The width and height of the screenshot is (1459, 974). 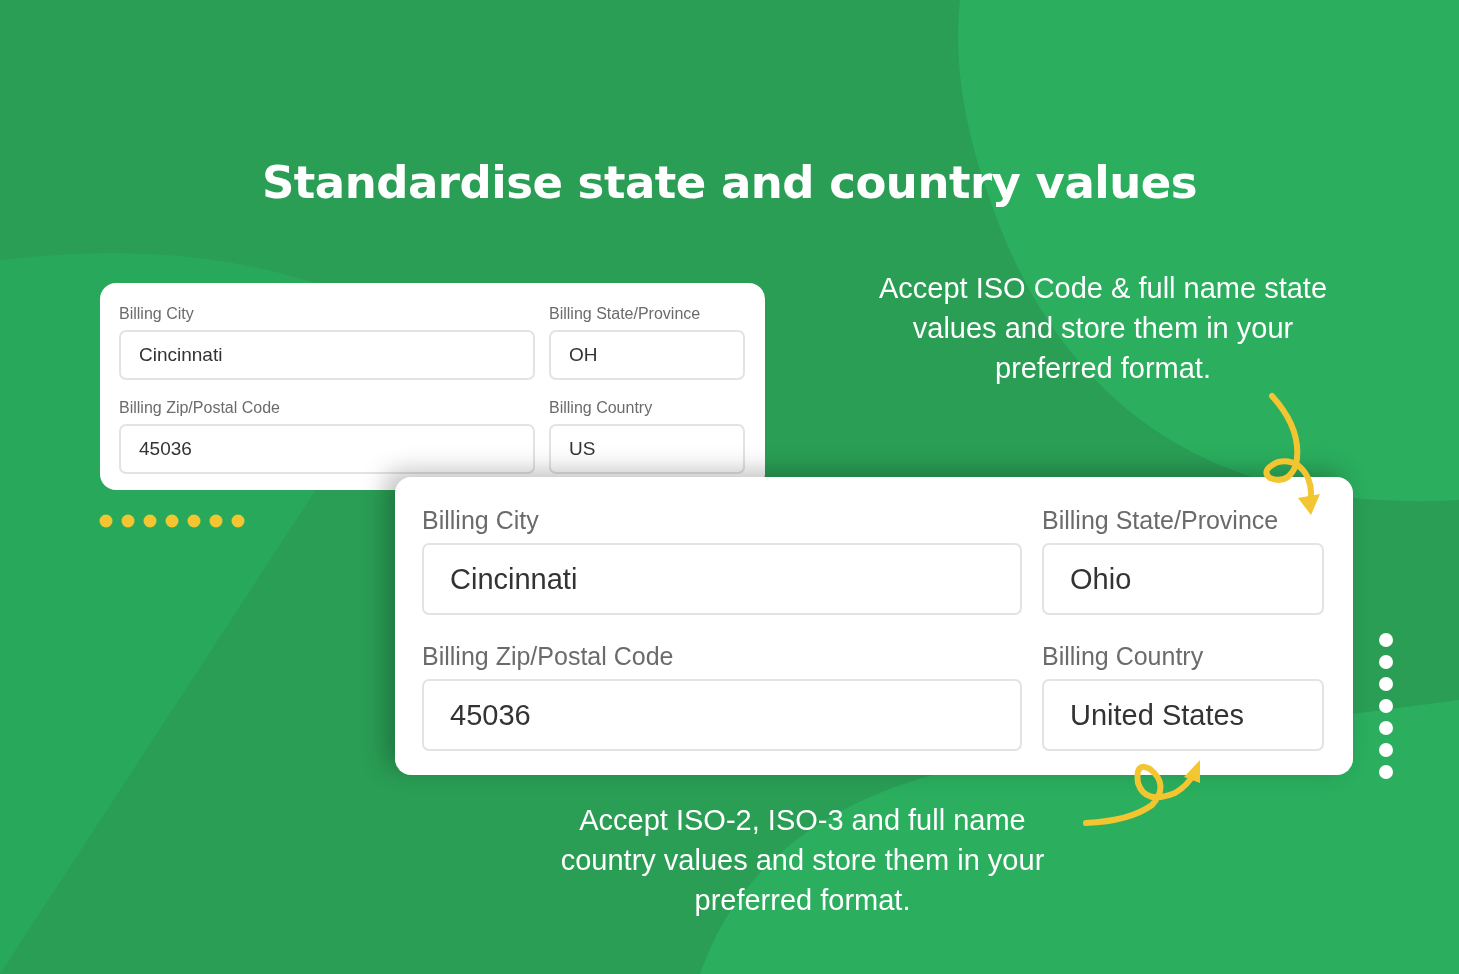 What do you see at coordinates (729, 182) in the screenshot?
I see `headline: Standardise state and country values` at bounding box center [729, 182].